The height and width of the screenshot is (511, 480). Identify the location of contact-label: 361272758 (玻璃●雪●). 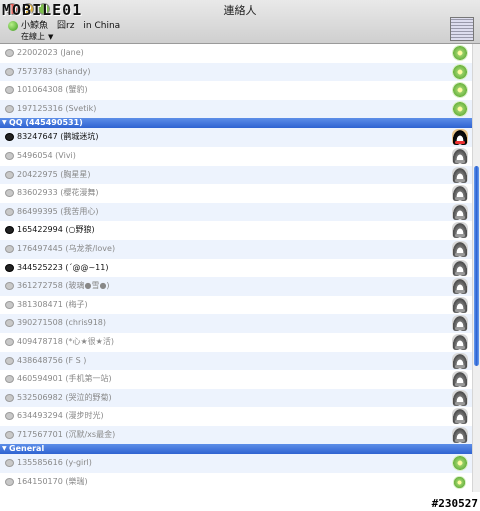
(63, 286).